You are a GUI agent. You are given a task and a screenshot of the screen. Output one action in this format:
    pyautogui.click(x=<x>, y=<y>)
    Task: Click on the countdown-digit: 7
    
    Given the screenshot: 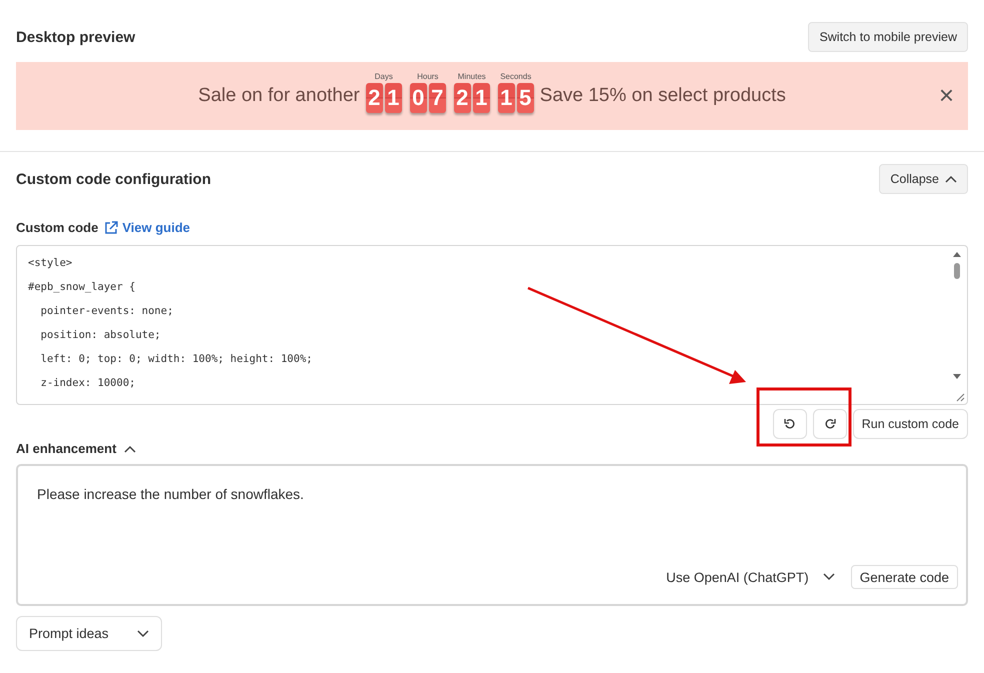 What is the action you would take?
    pyautogui.click(x=437, y=97)
    